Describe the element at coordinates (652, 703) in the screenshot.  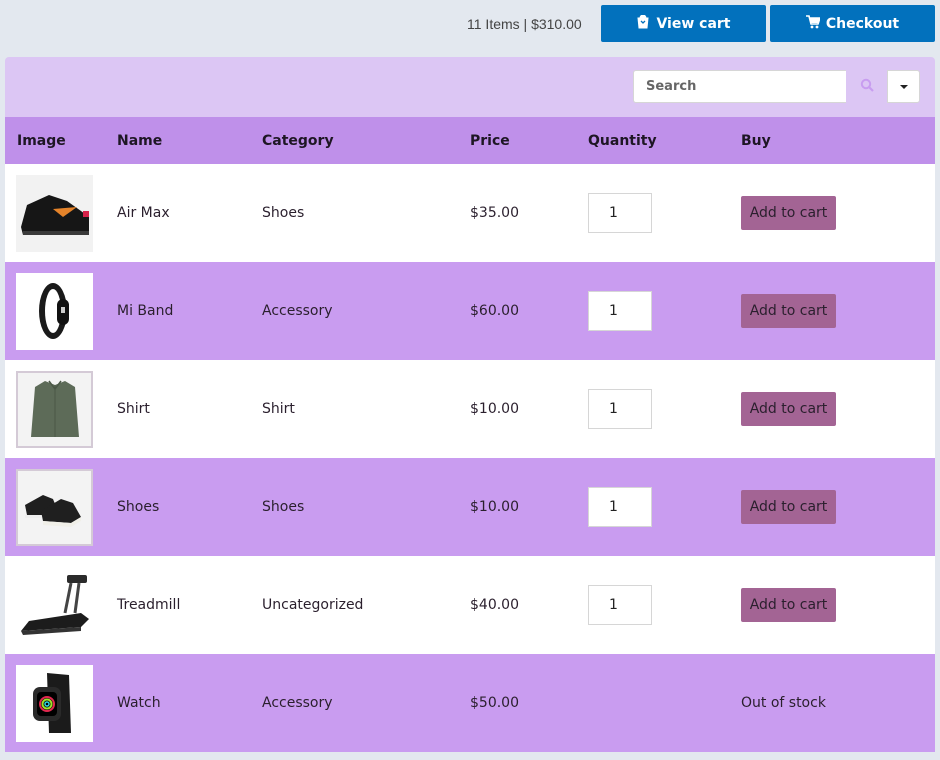
I see `quantity-empty` at that location.